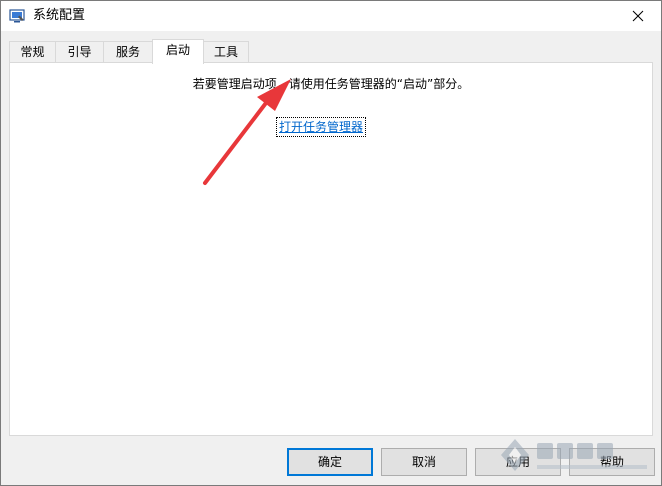  I want to click on tab-general: 常规, so click(32, 51).